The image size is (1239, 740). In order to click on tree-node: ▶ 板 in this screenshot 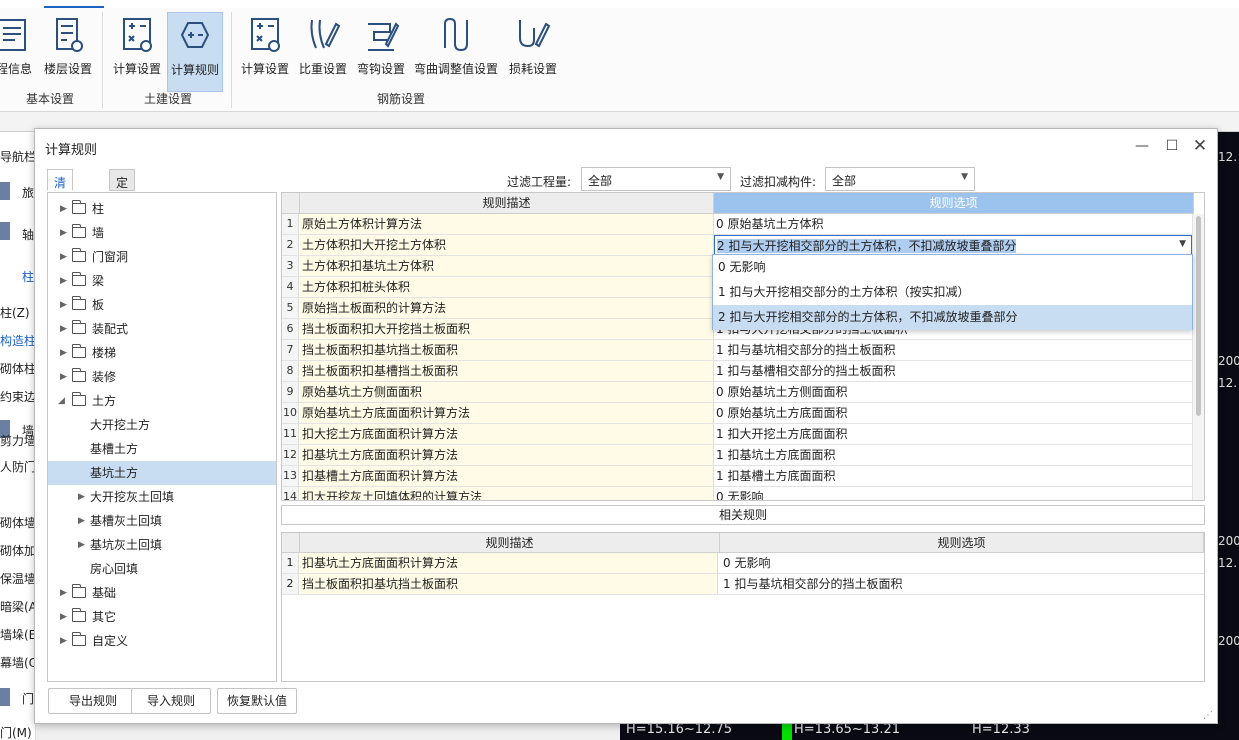, I will do `click(162, 305)`.